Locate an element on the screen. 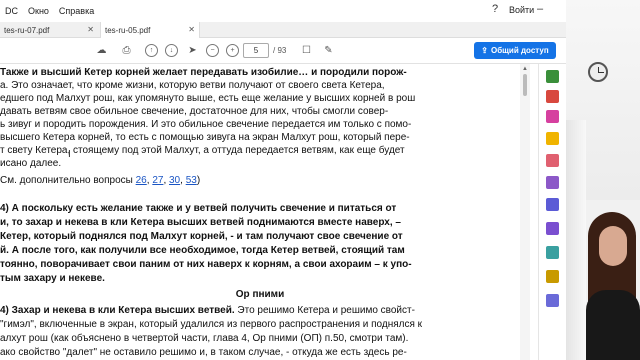 This screenshot has height=360, width=640. see-also-prefix: См. дополнительно вопросы is located at coordinates (68, 180).